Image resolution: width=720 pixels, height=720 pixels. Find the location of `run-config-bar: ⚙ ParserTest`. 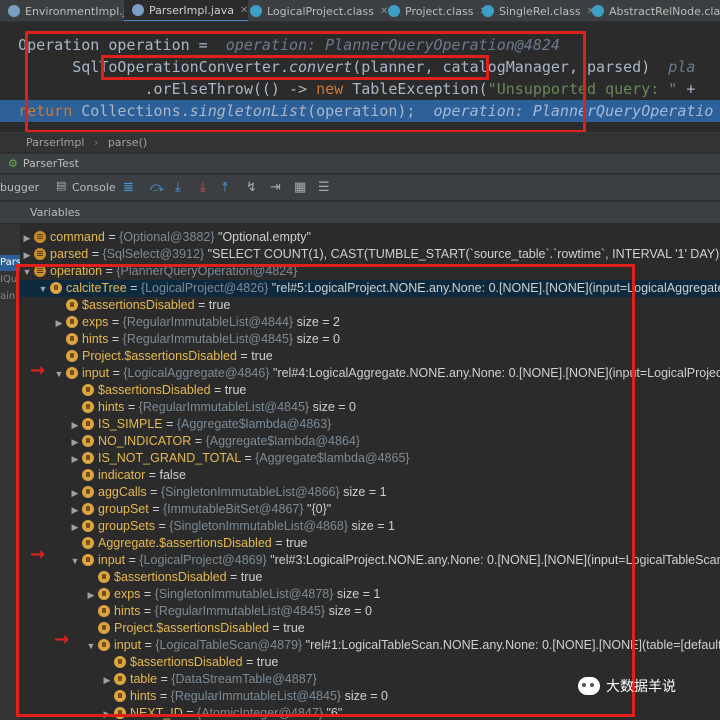

run-config-bar: ⚙ ParserTest is located at coordinates (360, 163).